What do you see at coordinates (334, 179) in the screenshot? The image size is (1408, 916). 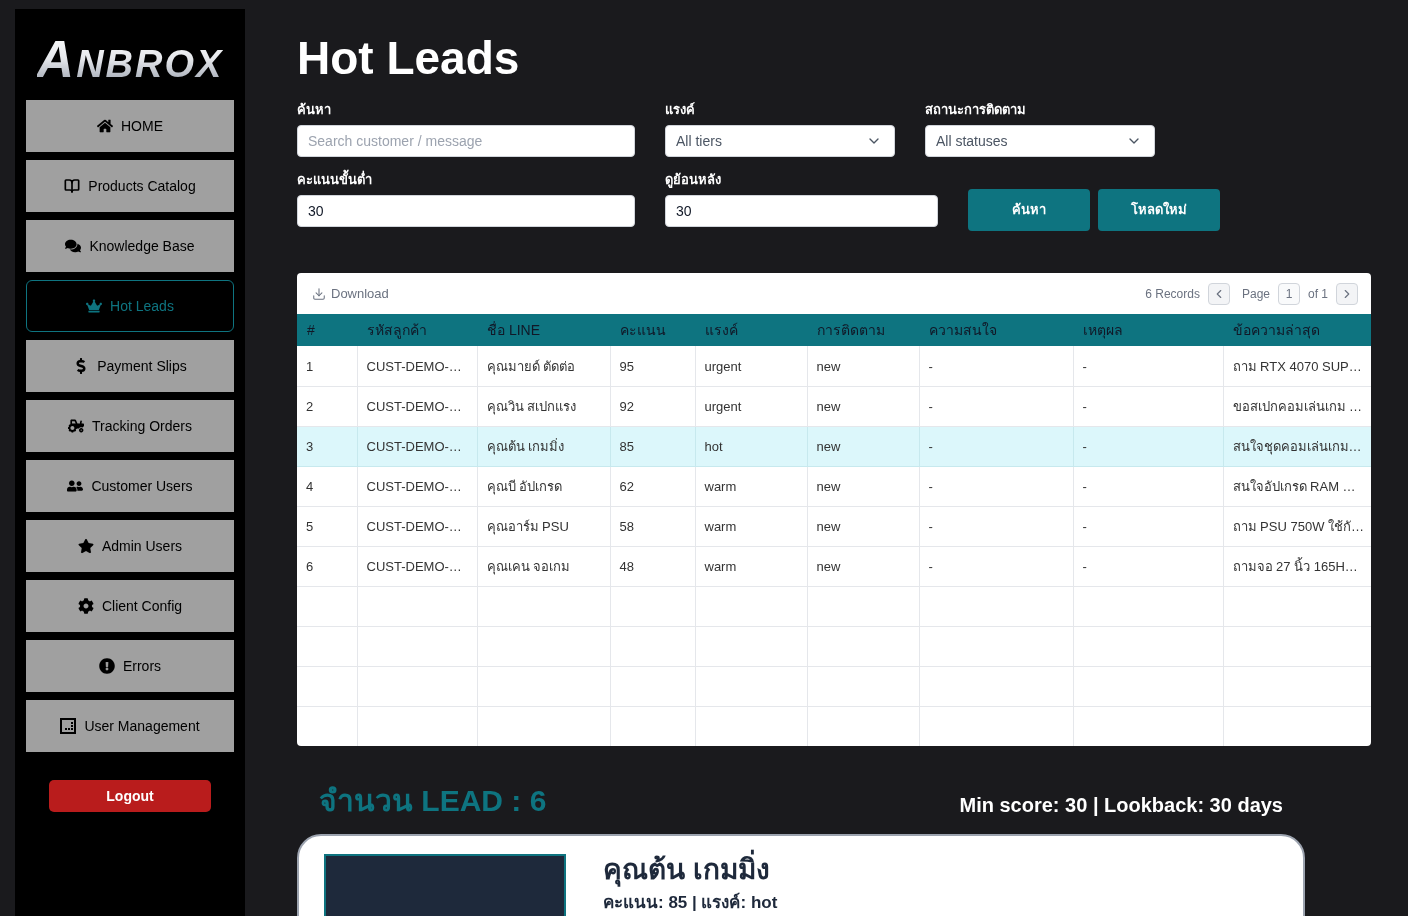 I see `field-label: คะแนนขั้นต่ำ` at bounding box center [334, 179].